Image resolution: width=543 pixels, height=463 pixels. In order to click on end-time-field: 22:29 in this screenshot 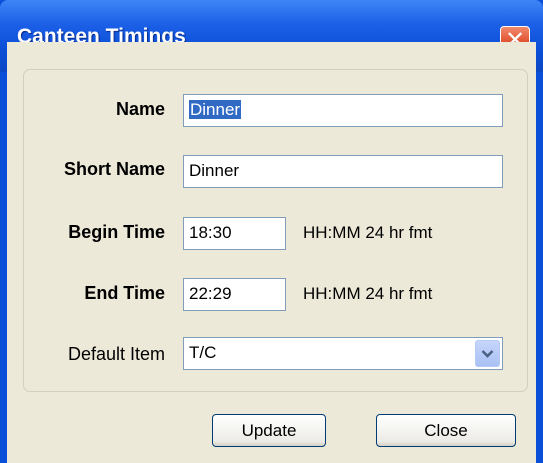, I will do `click(234, 294)`.